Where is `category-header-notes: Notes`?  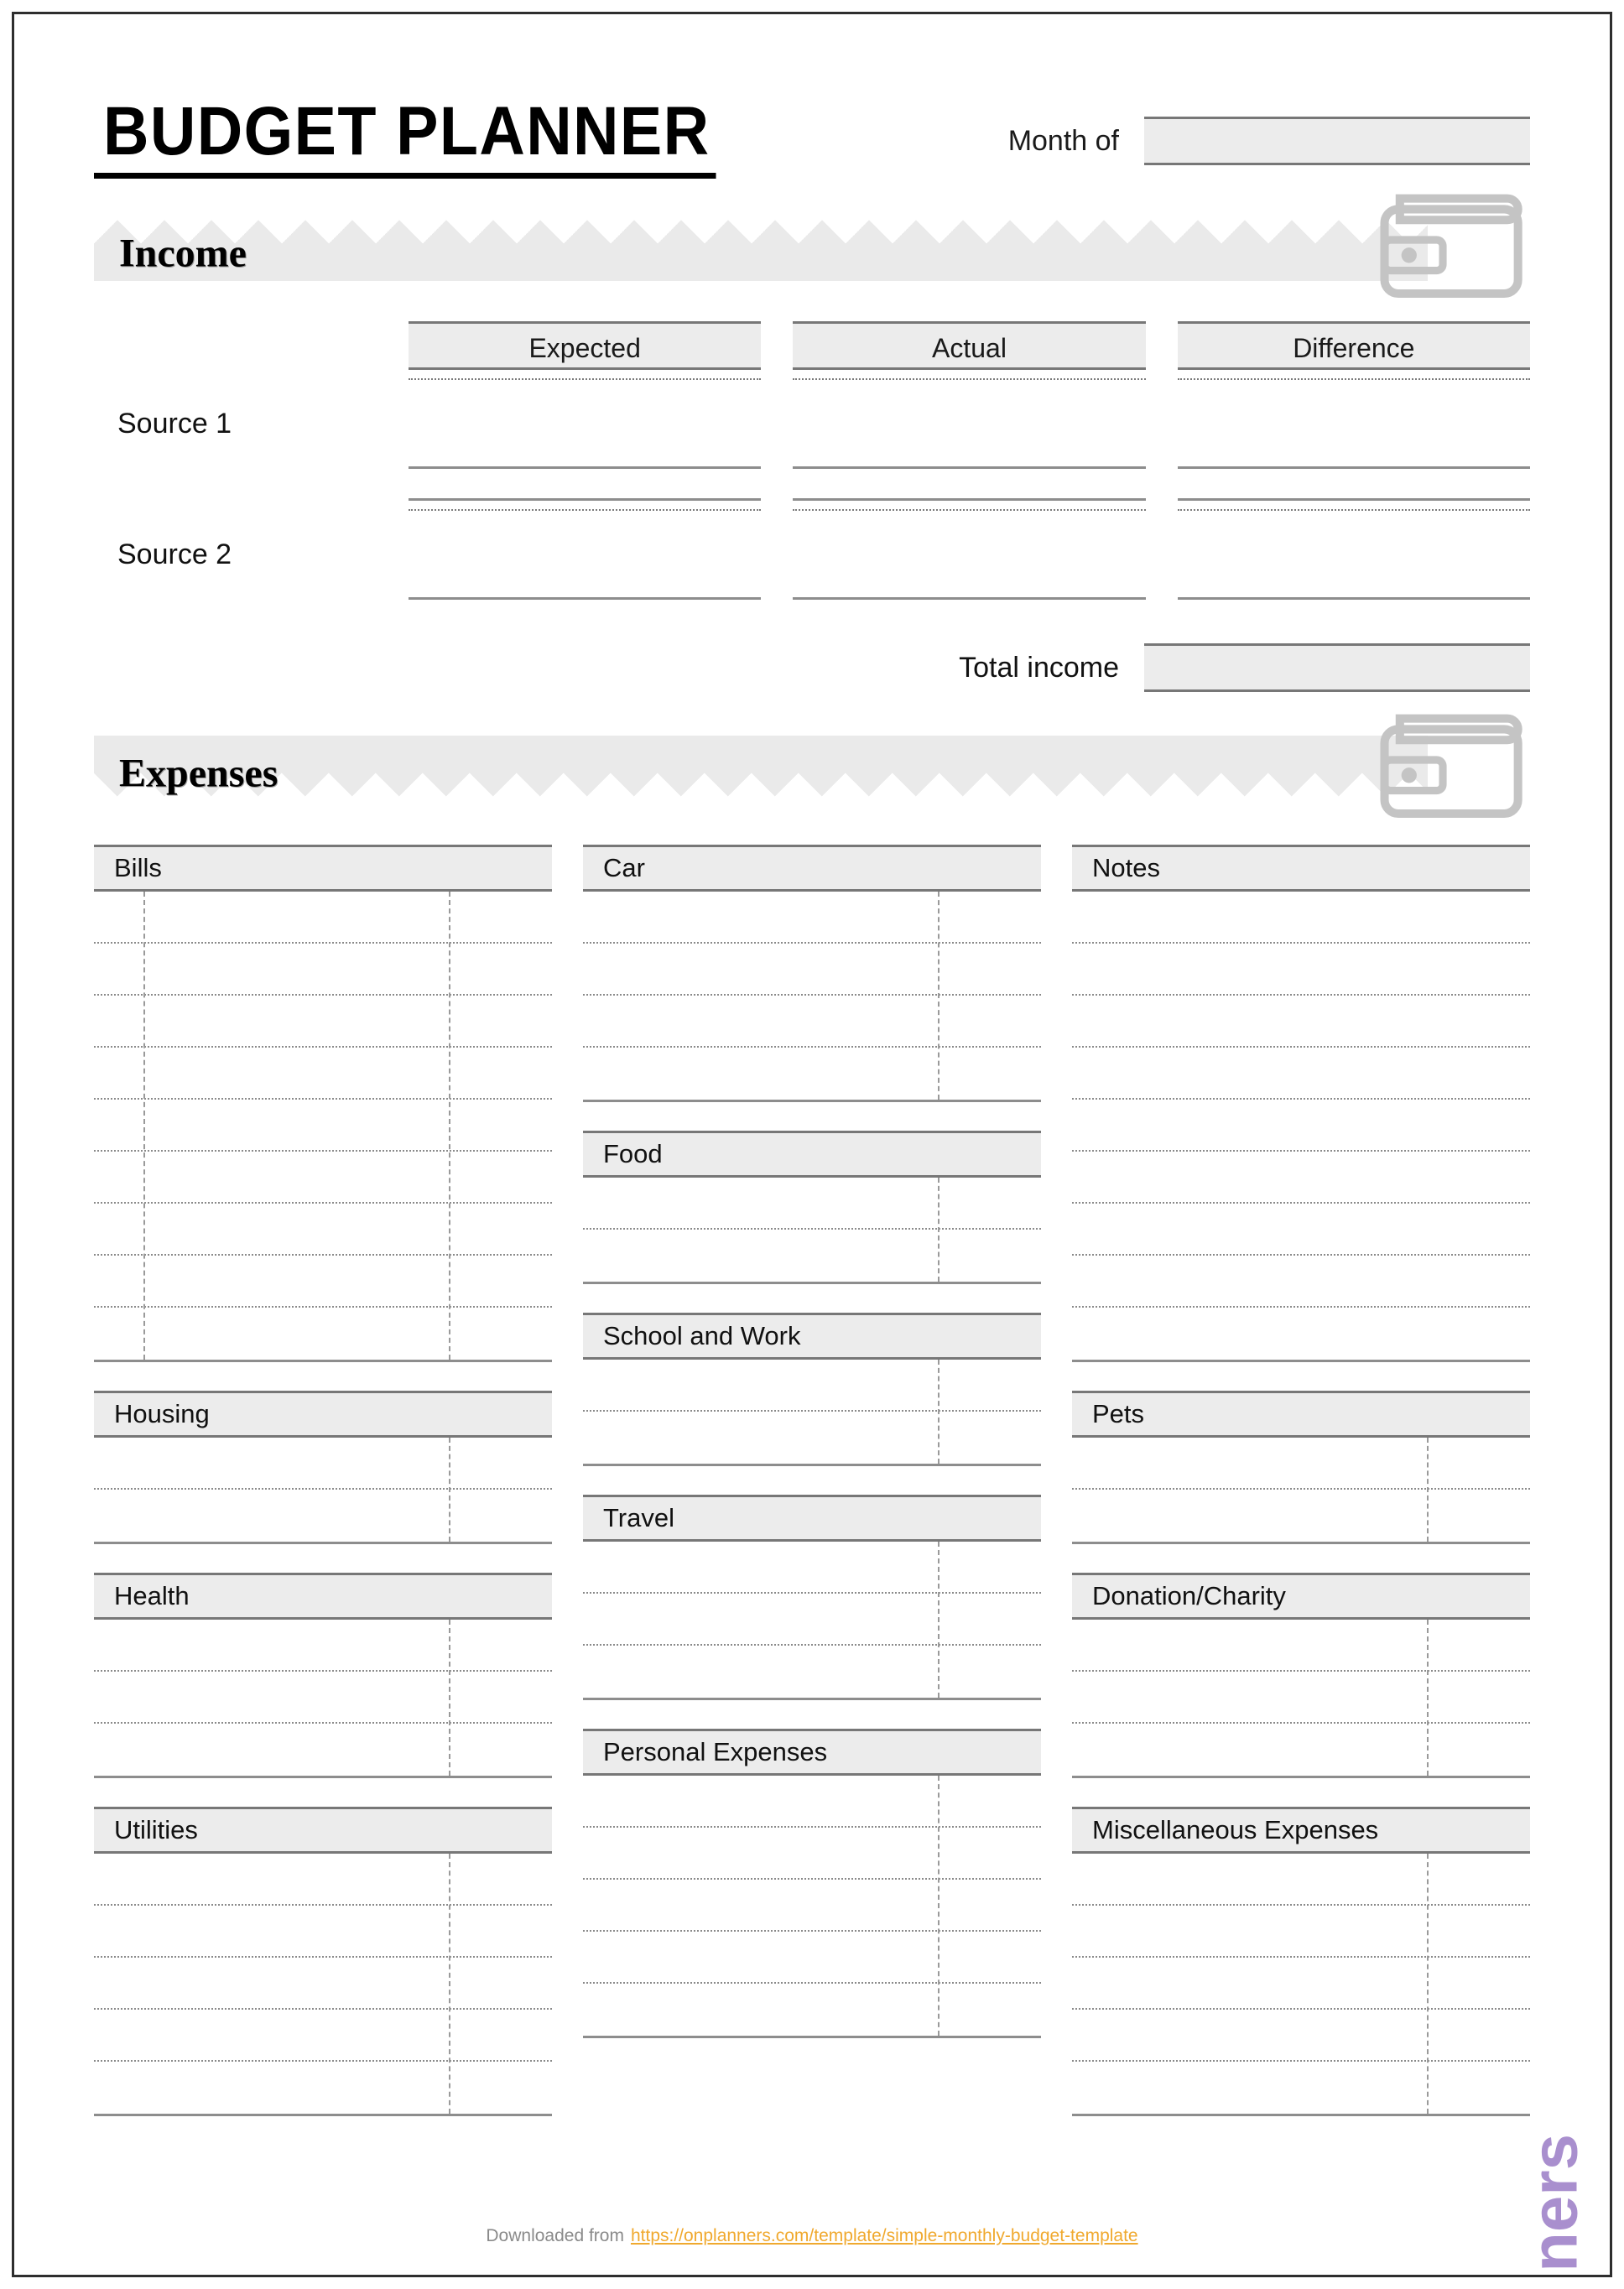 category-header-notes: Notes is located at coordinates (1301, 868).